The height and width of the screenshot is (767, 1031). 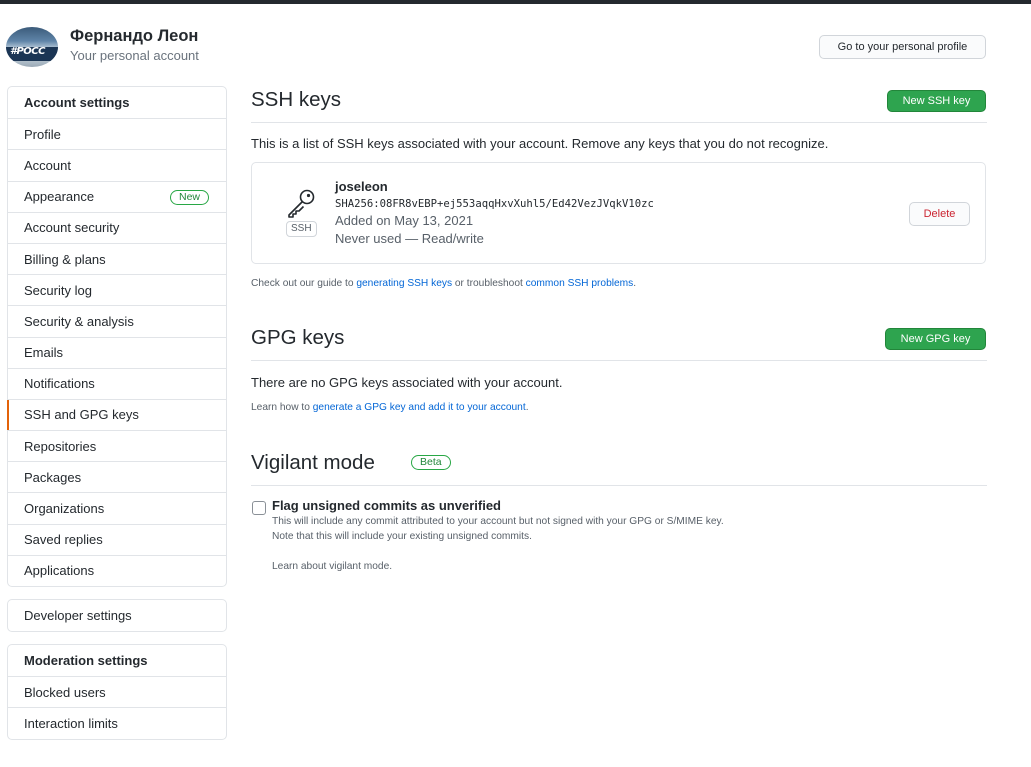 I want to click on learn-vigilant-mode-link: Learn about vigilant mode., so click(x=332, y=566).